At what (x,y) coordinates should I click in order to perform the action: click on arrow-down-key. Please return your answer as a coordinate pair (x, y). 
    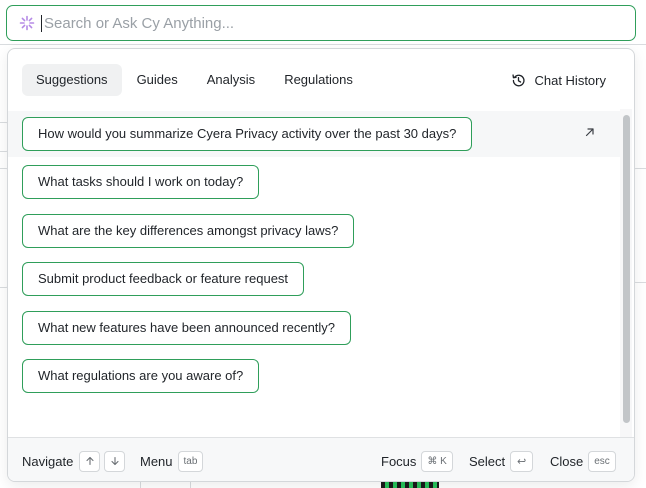
    Looking at the image, I should click on (115, 461).